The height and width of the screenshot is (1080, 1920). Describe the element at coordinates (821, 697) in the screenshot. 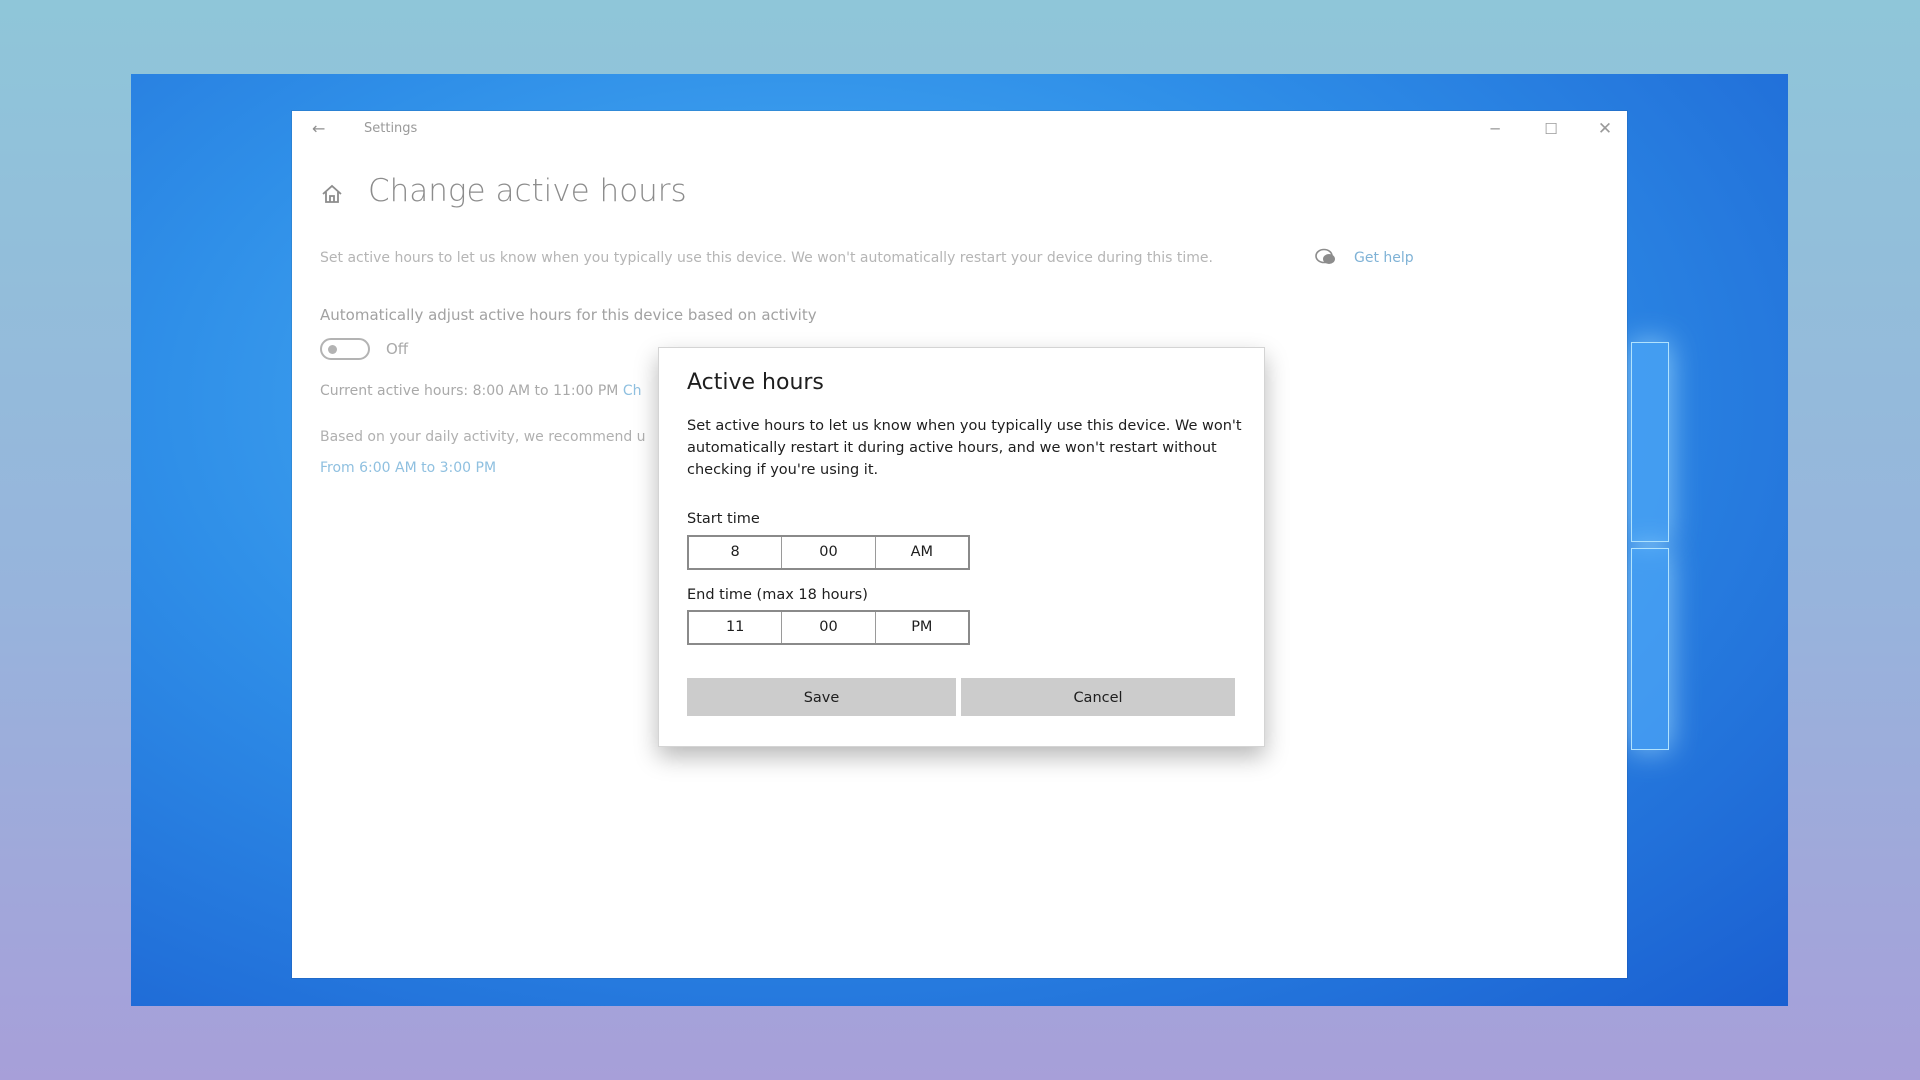

I see `save-button: Save` at that location.